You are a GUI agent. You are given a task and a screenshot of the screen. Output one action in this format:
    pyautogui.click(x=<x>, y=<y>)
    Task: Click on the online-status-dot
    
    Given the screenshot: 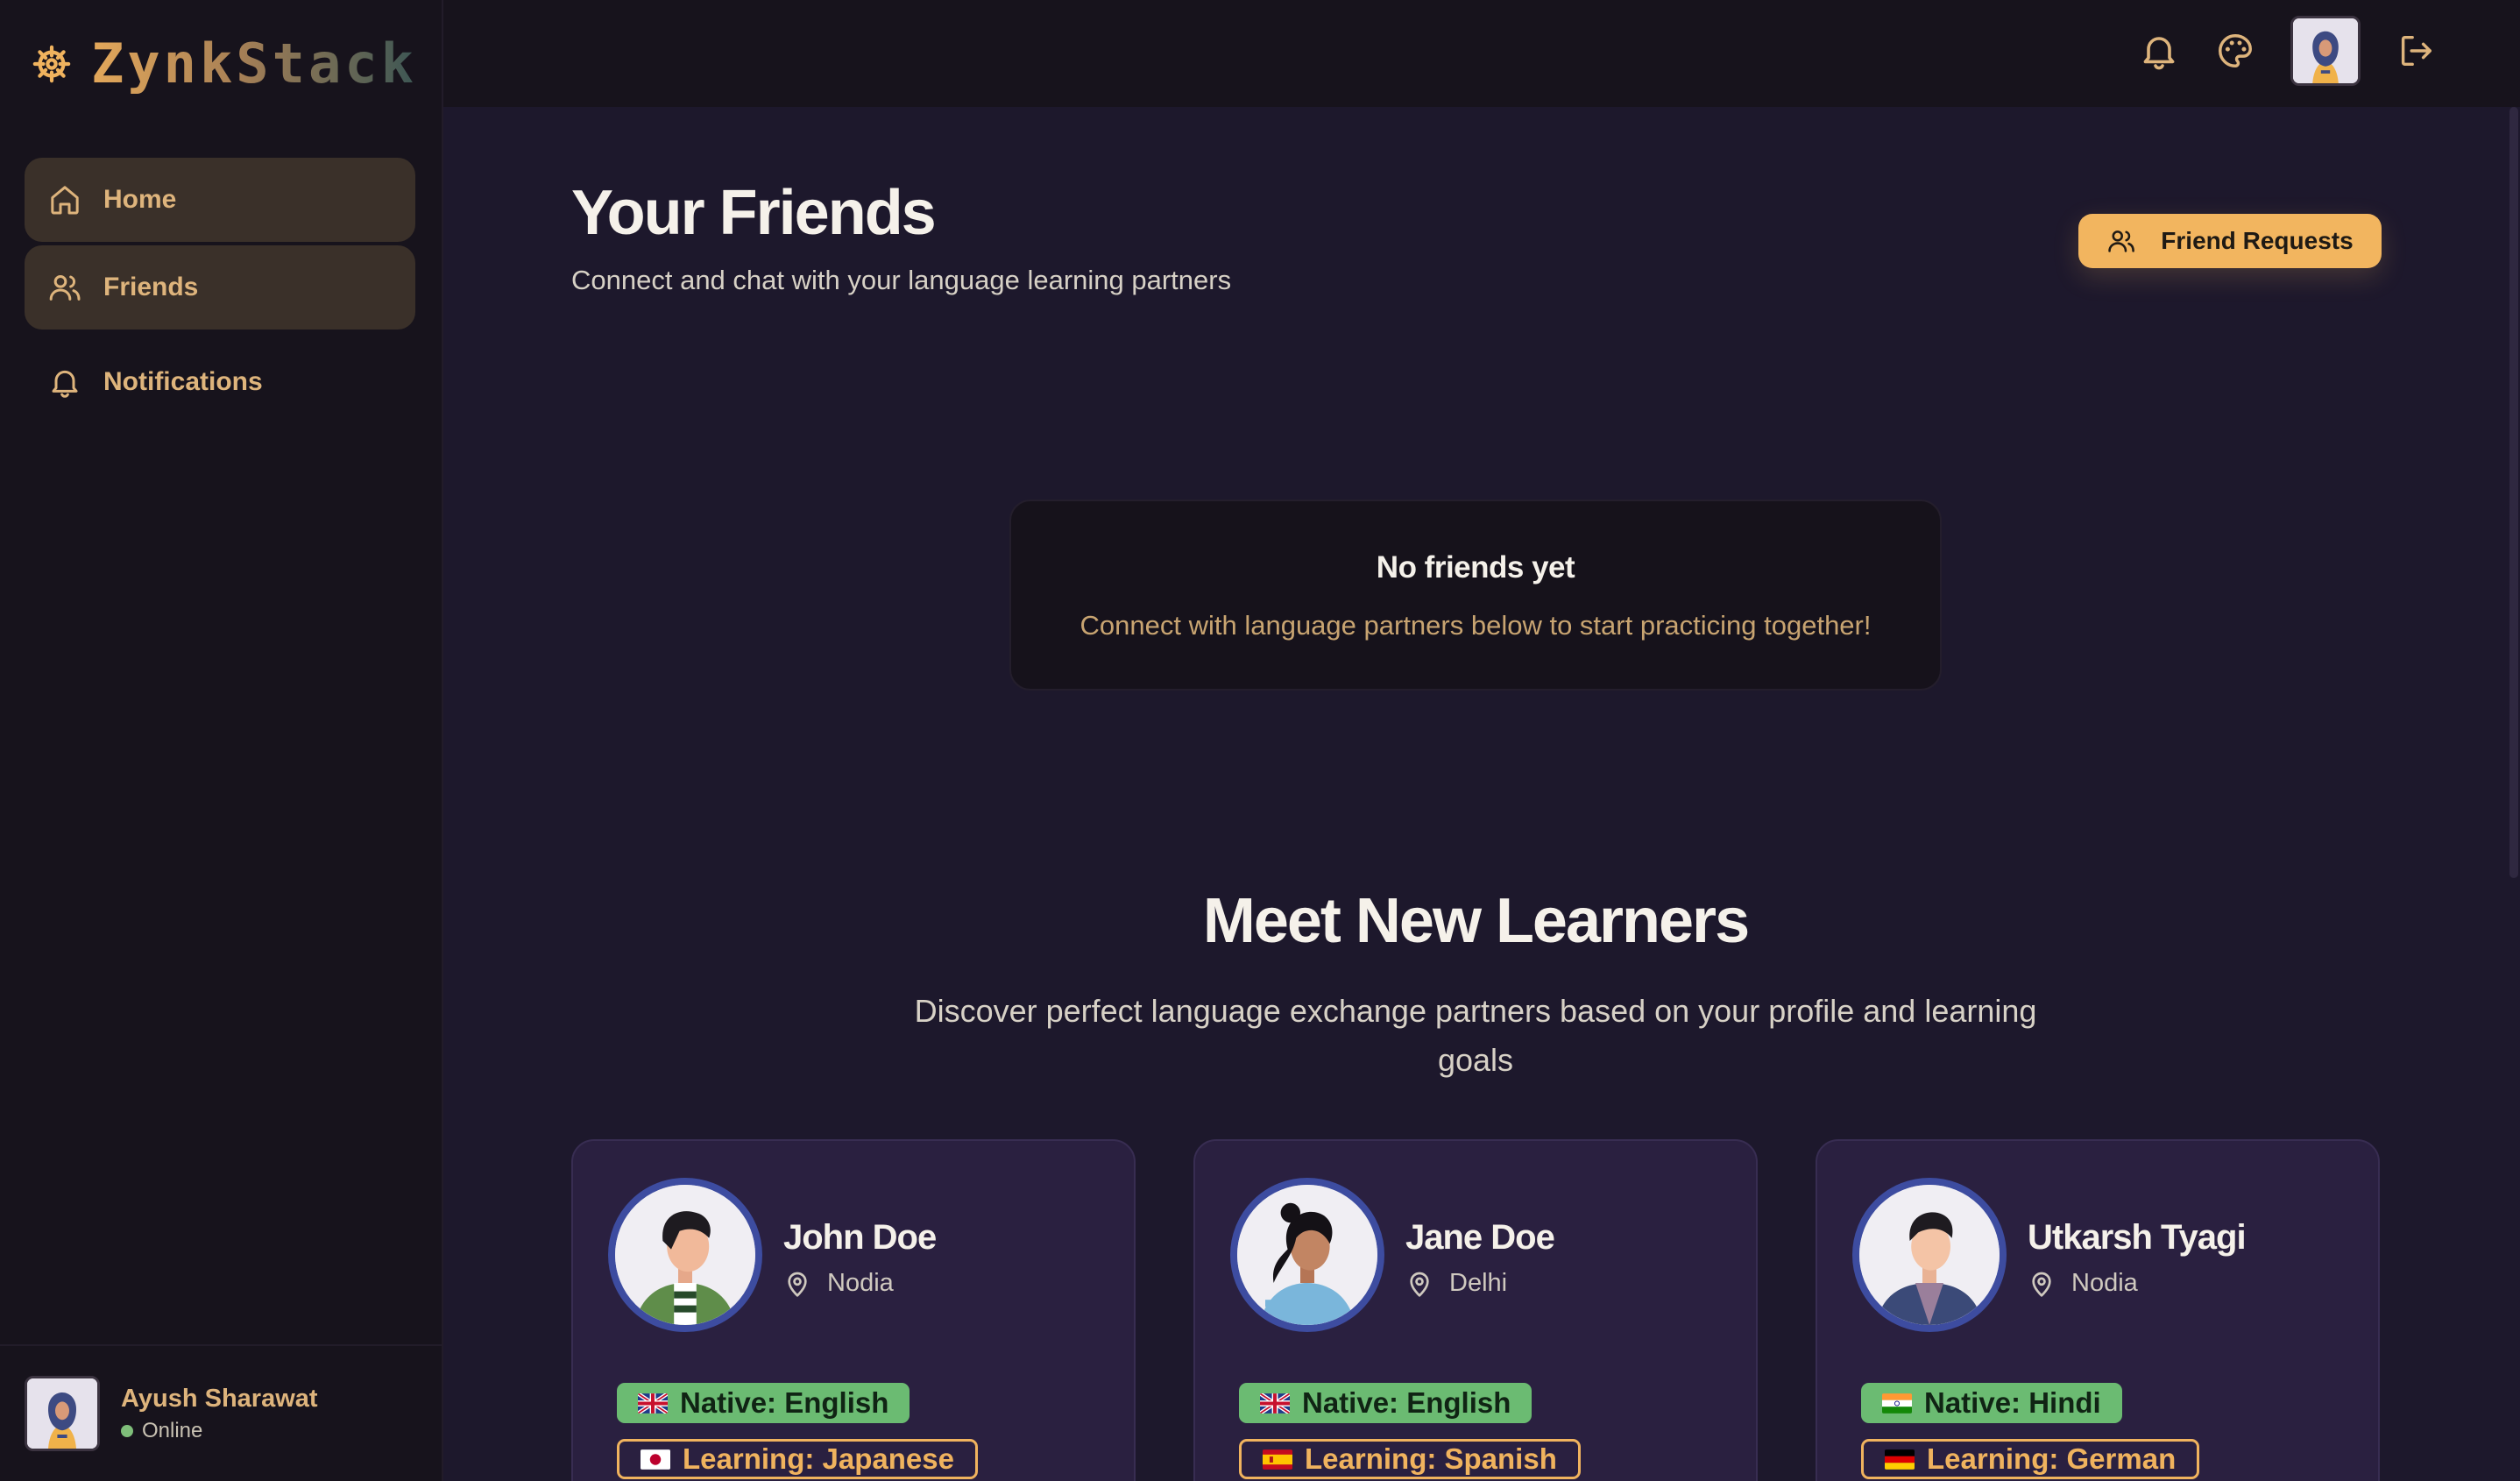 What is the action you would take?
    pyautogui.click(x=127, y=1430)
    